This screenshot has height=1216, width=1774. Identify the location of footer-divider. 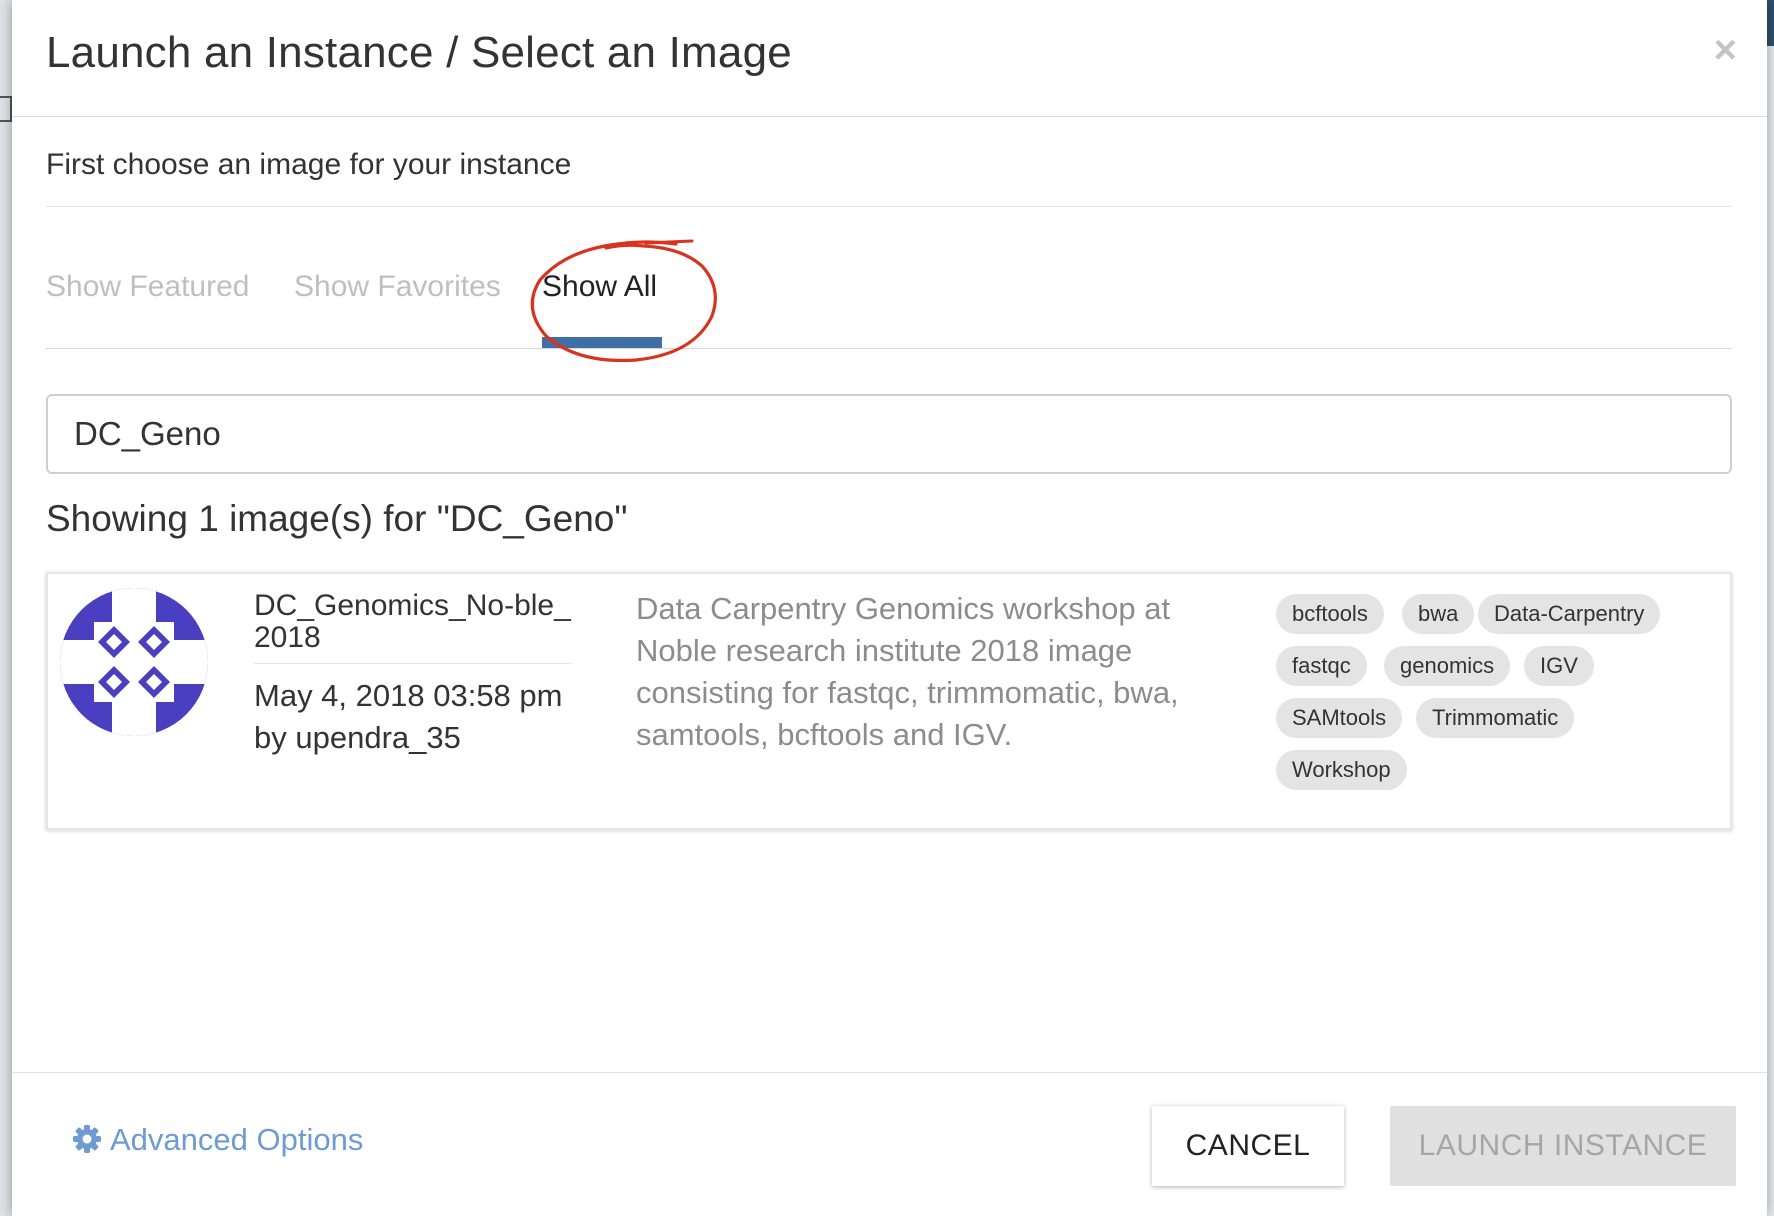
(889, 1072).